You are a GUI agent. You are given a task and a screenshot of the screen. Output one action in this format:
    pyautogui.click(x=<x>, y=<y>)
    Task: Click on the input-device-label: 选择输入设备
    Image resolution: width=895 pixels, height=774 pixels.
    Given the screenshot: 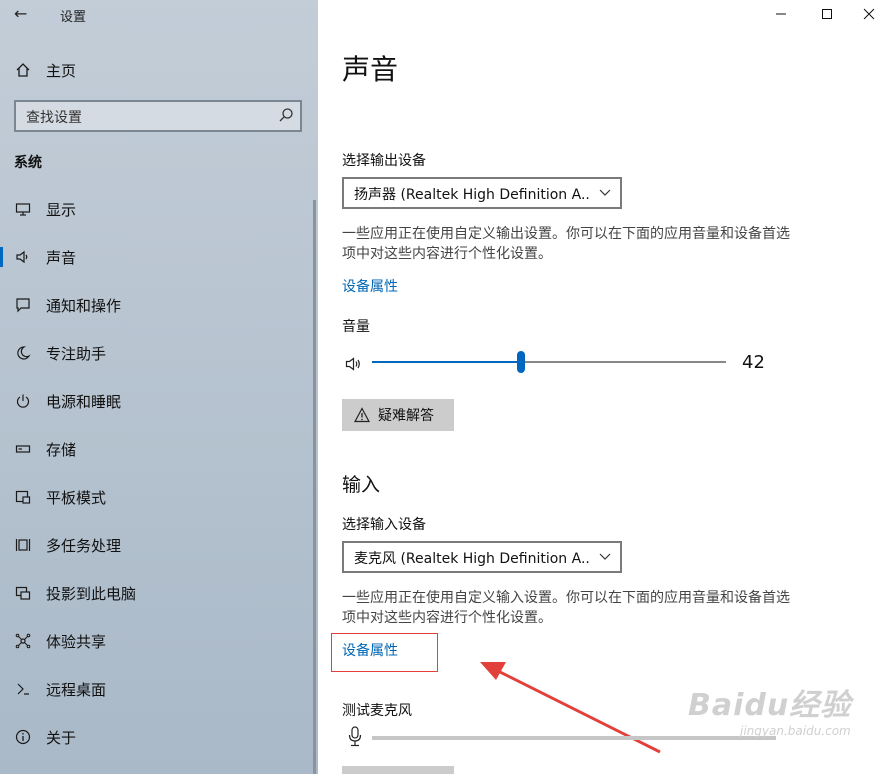 What is the action you would take?
    pyautogui.click(x=384, y=525)
    